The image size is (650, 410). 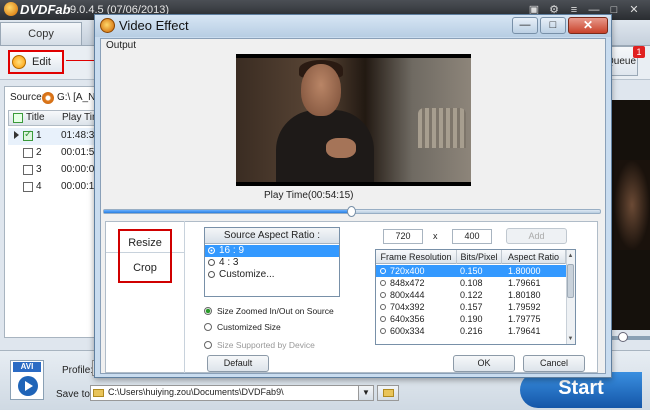 What do you see at coordinates (27, 367) in the screenshot?
I see `avi-format-label: AVI` at bounding box center [27, 367].